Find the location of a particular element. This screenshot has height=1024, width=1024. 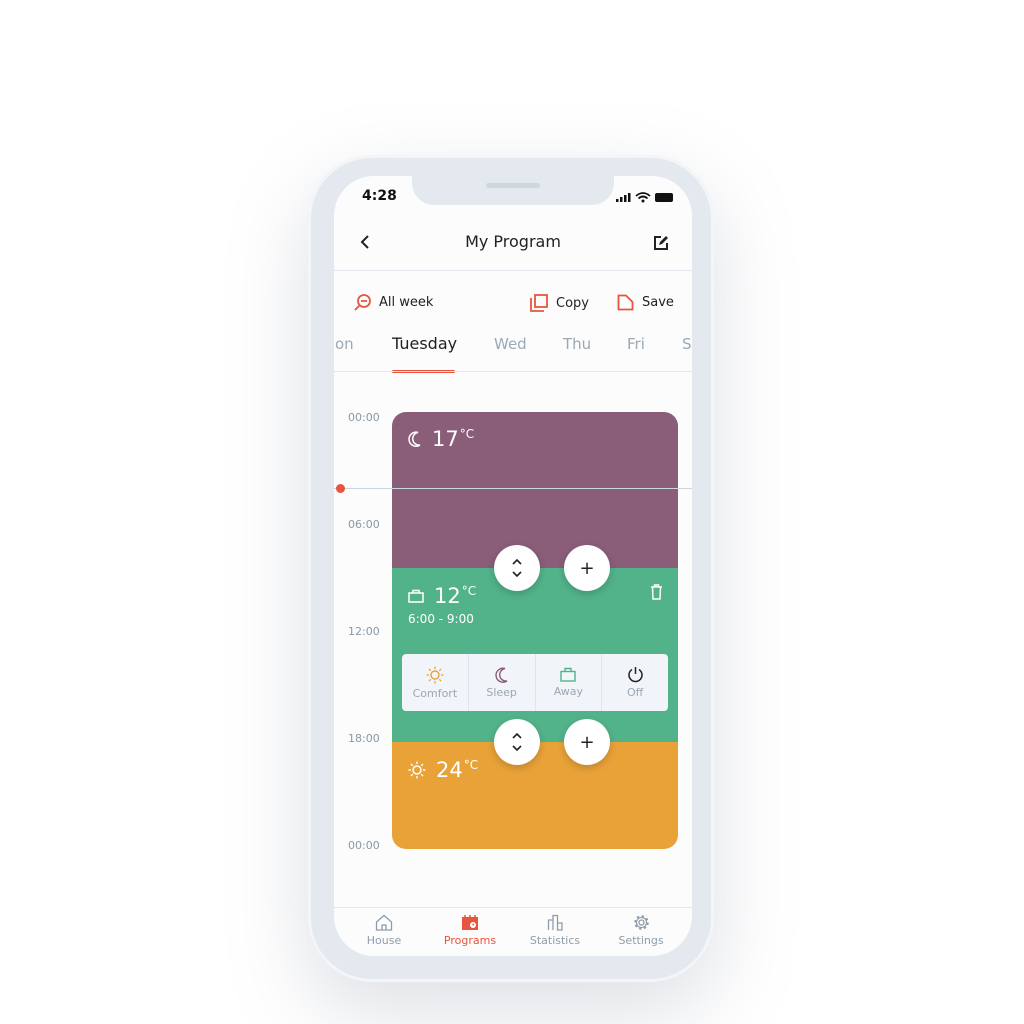

status-icons is located at coordinates (644, 197).